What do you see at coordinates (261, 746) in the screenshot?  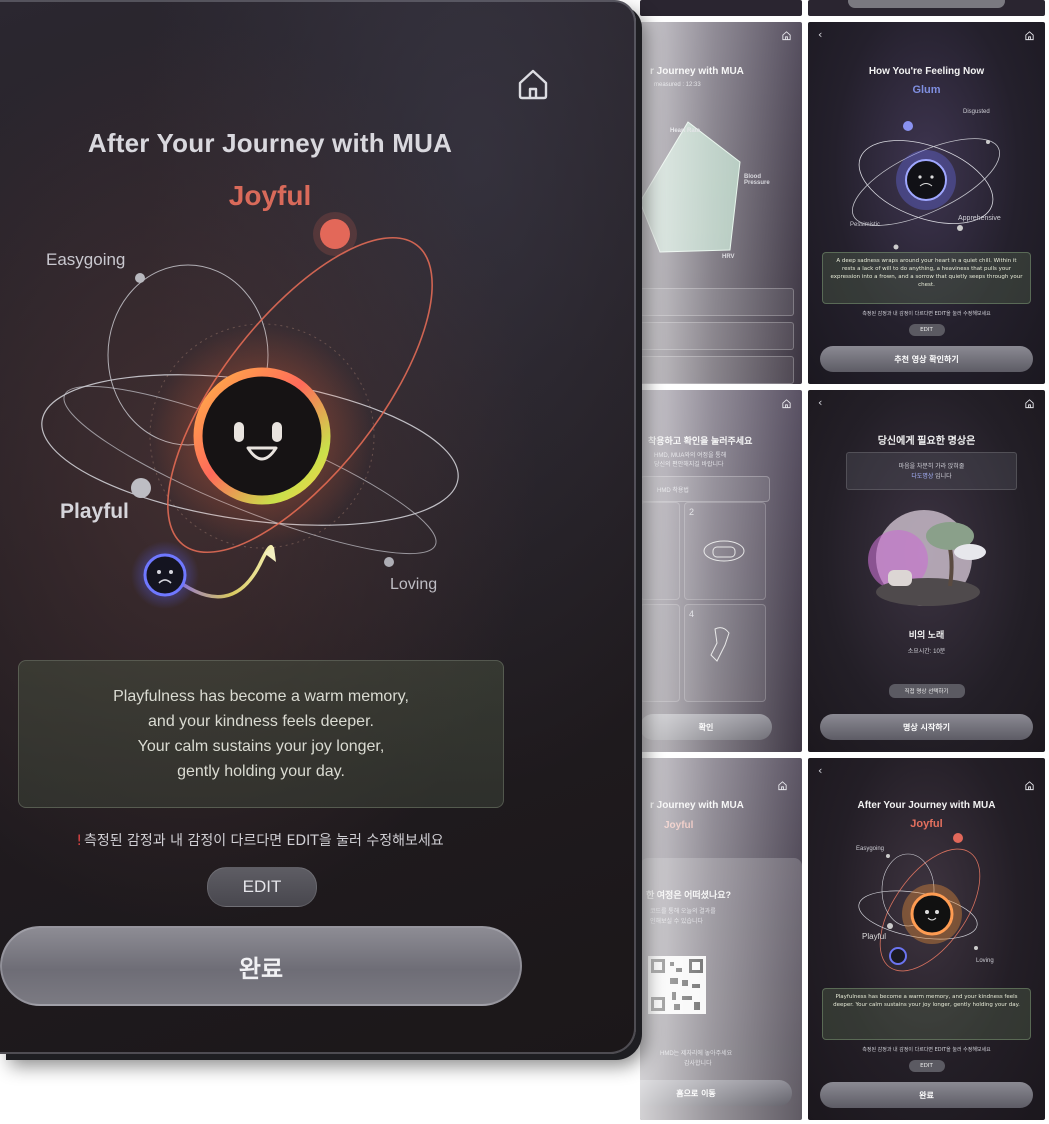 I see `message-line: Your calm sustains your joy longer,` at bounding box center [261, 746].